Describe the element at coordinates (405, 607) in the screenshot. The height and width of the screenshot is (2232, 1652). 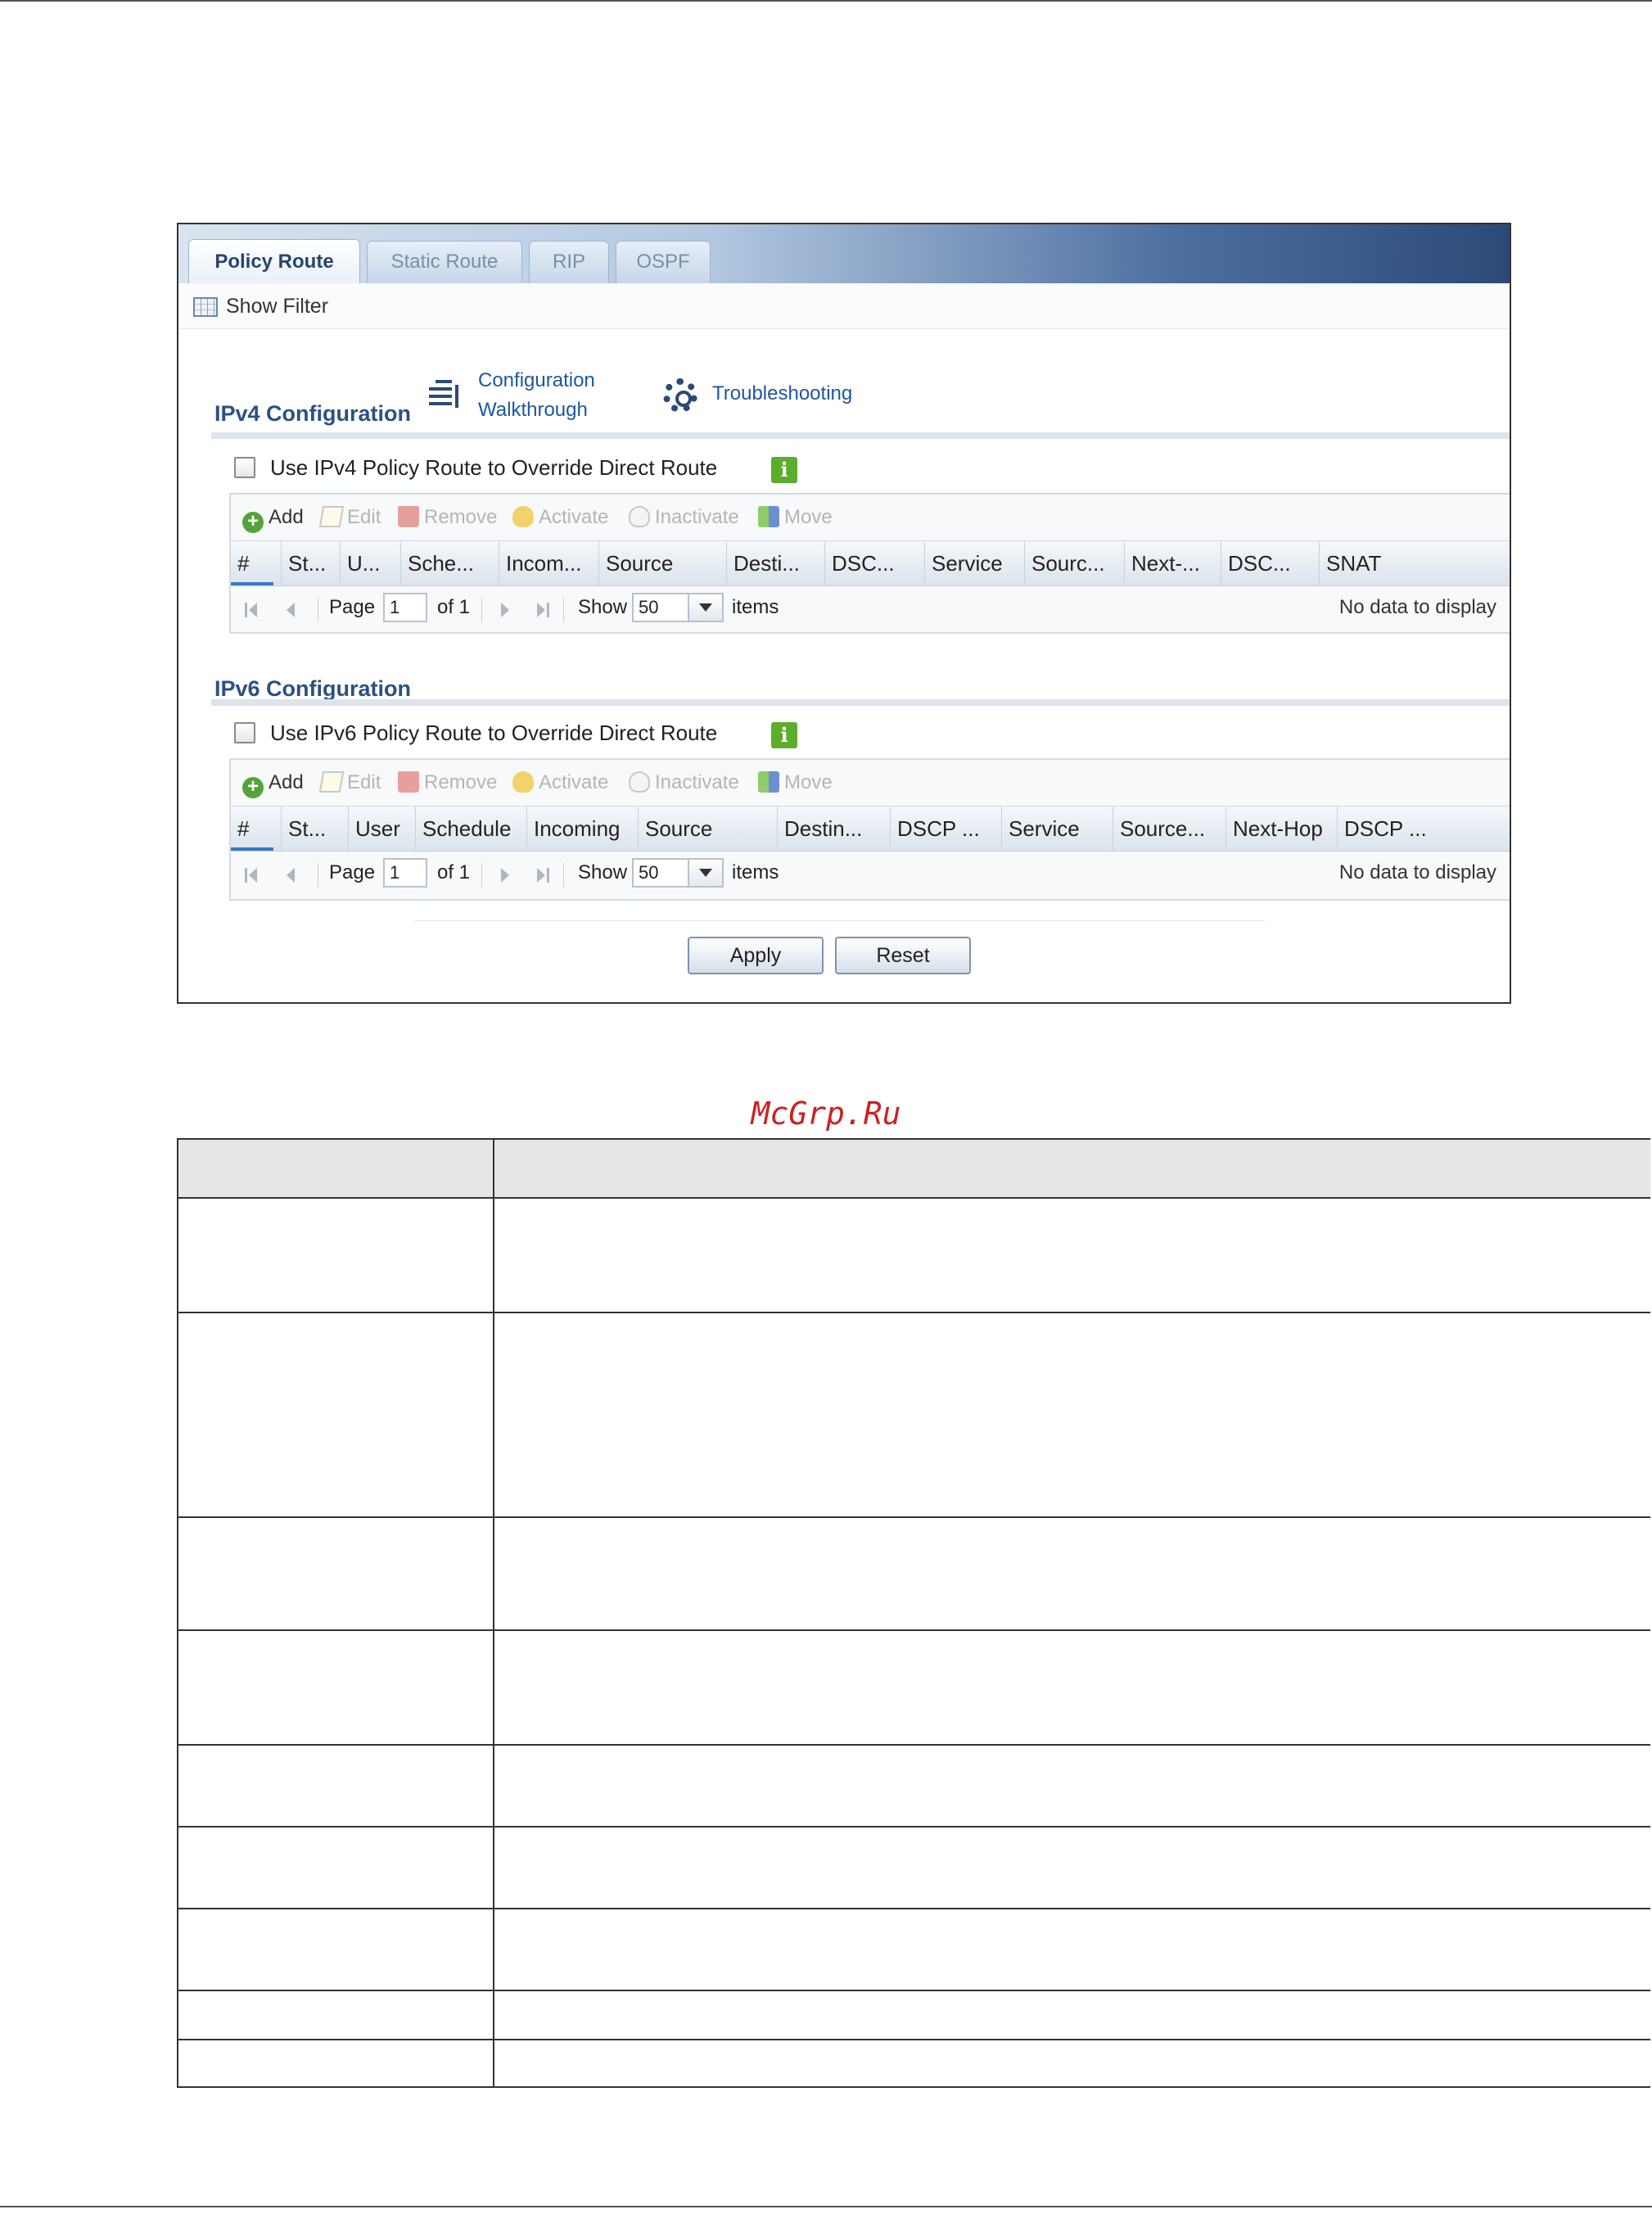
I see `ipv4-page-input: 1` at that location.